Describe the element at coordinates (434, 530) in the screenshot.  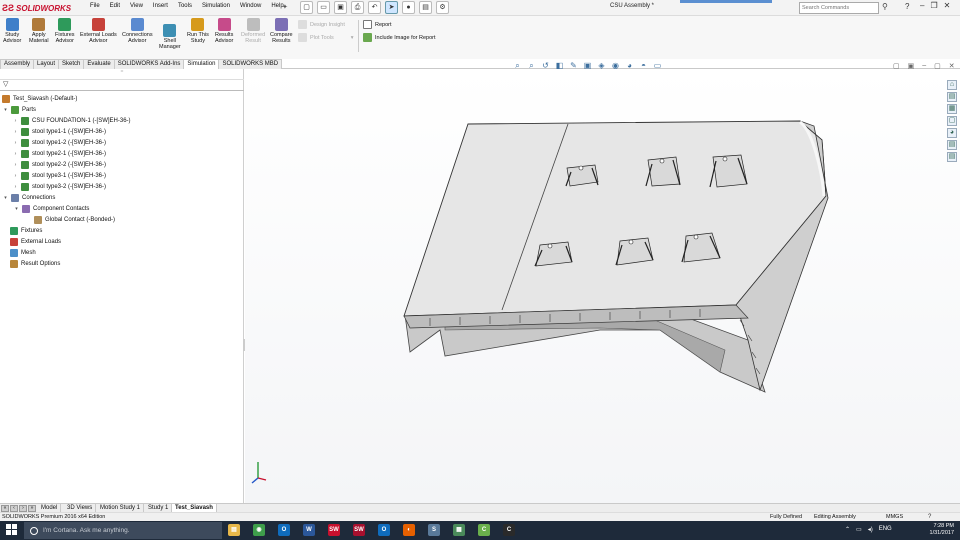
I see `app-s-icon: S` at that location.